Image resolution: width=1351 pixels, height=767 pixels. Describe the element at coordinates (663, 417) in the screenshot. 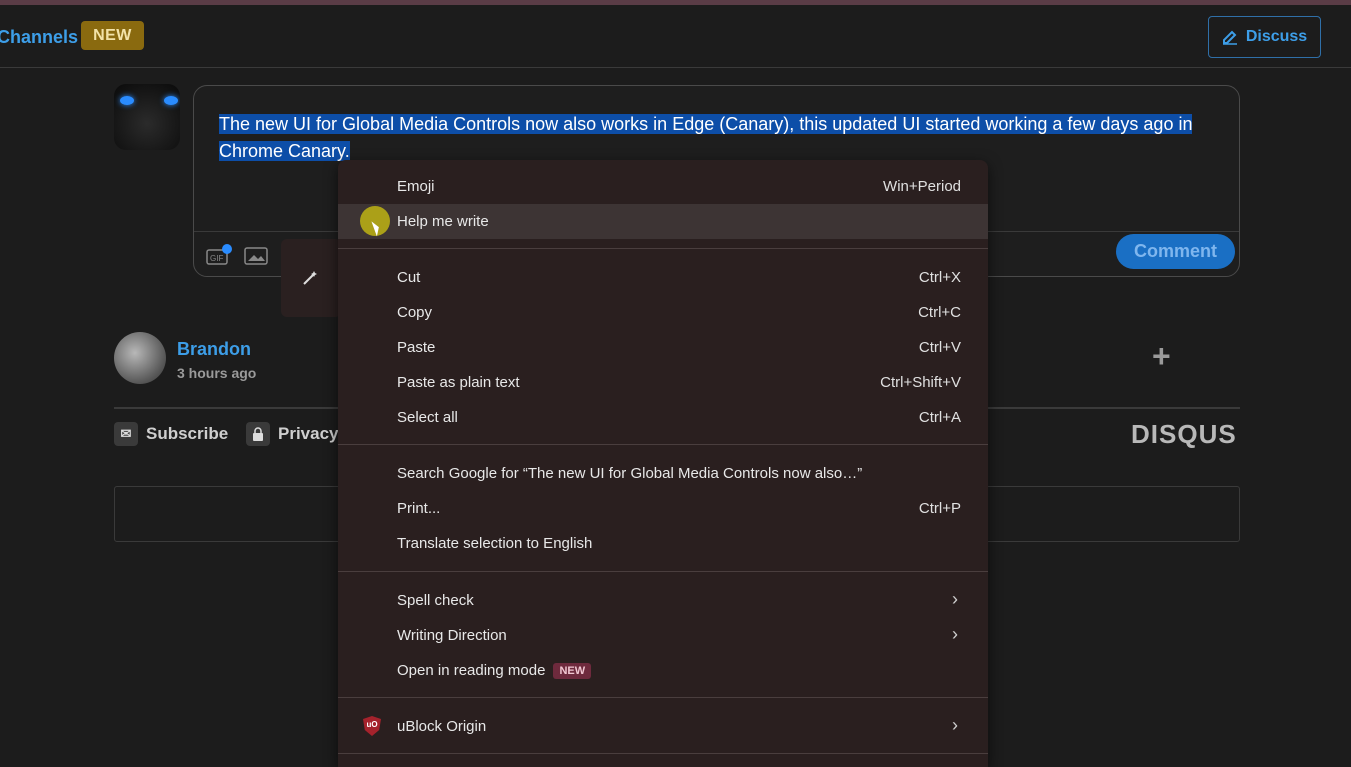

I see `menu-item-select-all: Select all Ctrl+A` at that location.